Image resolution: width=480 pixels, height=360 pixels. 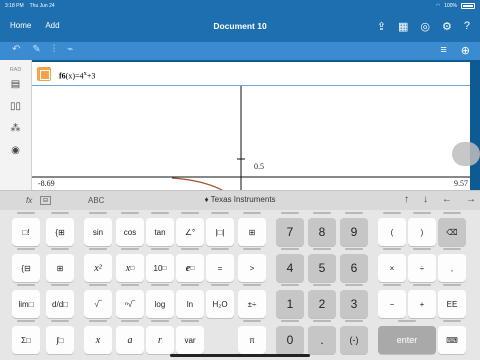 What do you see at coordinates (425, 26) in the screenshot?
I see `toolbox-icon: ◎` at bounding box center [425, 26].